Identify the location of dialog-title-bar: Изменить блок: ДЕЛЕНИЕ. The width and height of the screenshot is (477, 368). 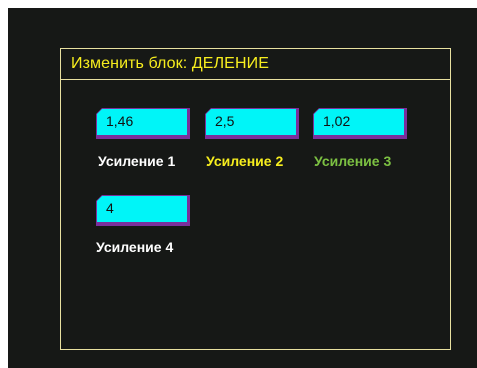
(255, 64).